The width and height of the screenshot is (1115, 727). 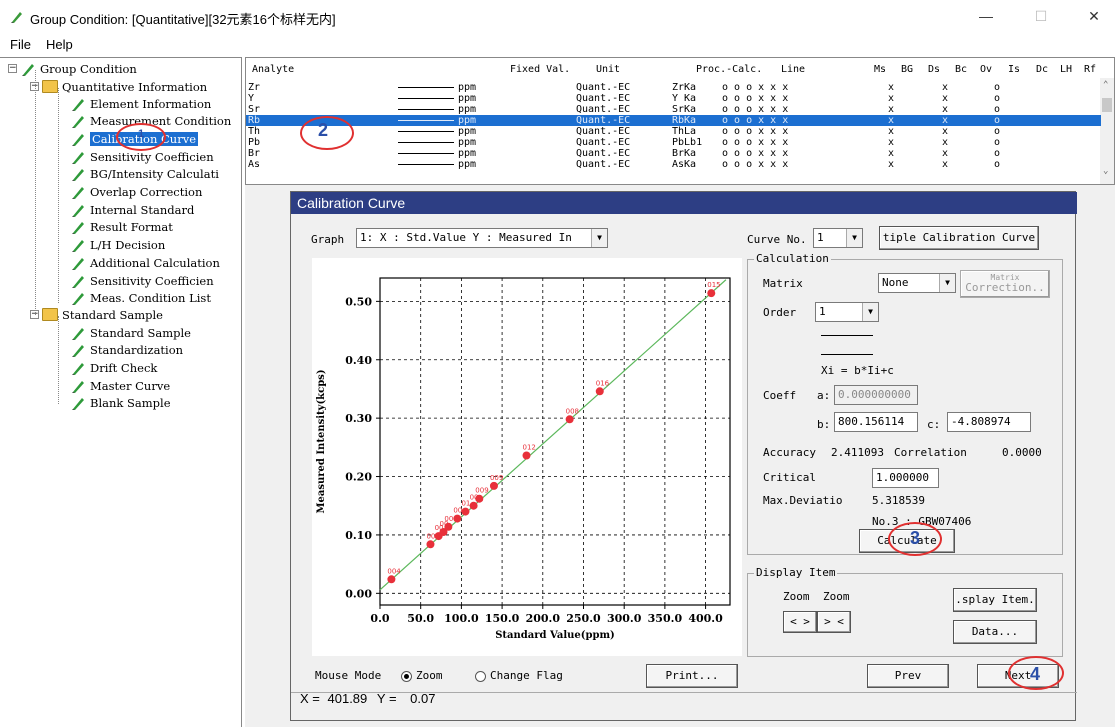 What do you see at coordinates (358, 593) in the screenshot?
I see `y-tick-label: 0.00` at bounding box center [358, 593].